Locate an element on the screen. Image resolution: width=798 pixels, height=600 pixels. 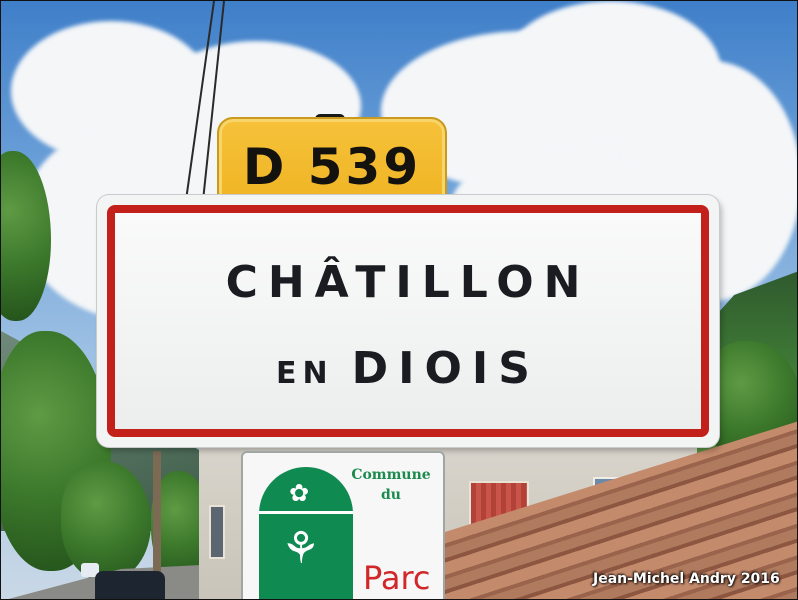
utility-pole is located at coordinates (157, 516).